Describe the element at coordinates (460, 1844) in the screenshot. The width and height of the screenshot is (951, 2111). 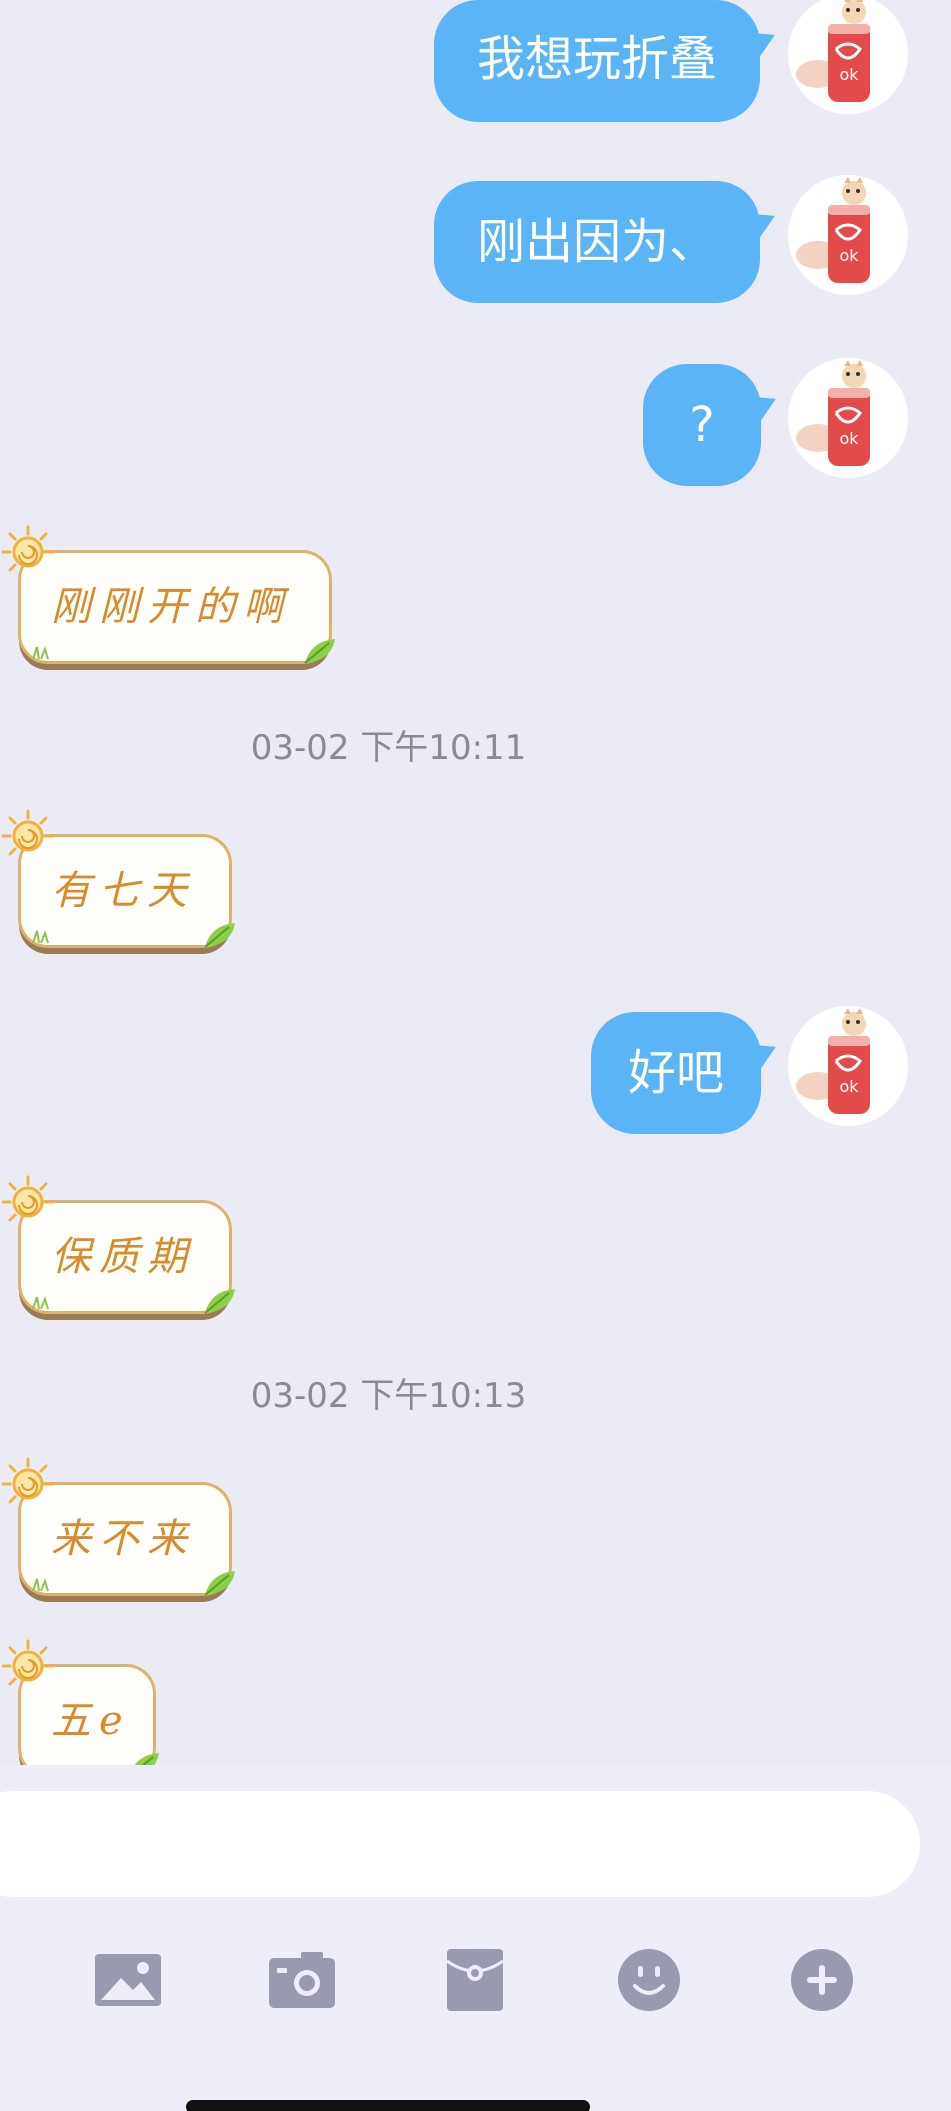
I see `message-input` at that location.